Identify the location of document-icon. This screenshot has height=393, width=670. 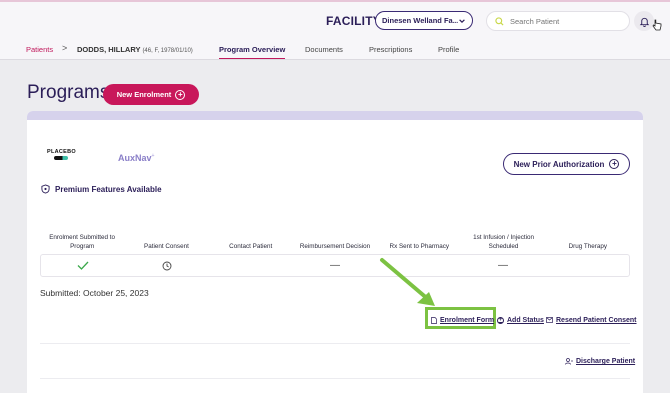
(434, 320).